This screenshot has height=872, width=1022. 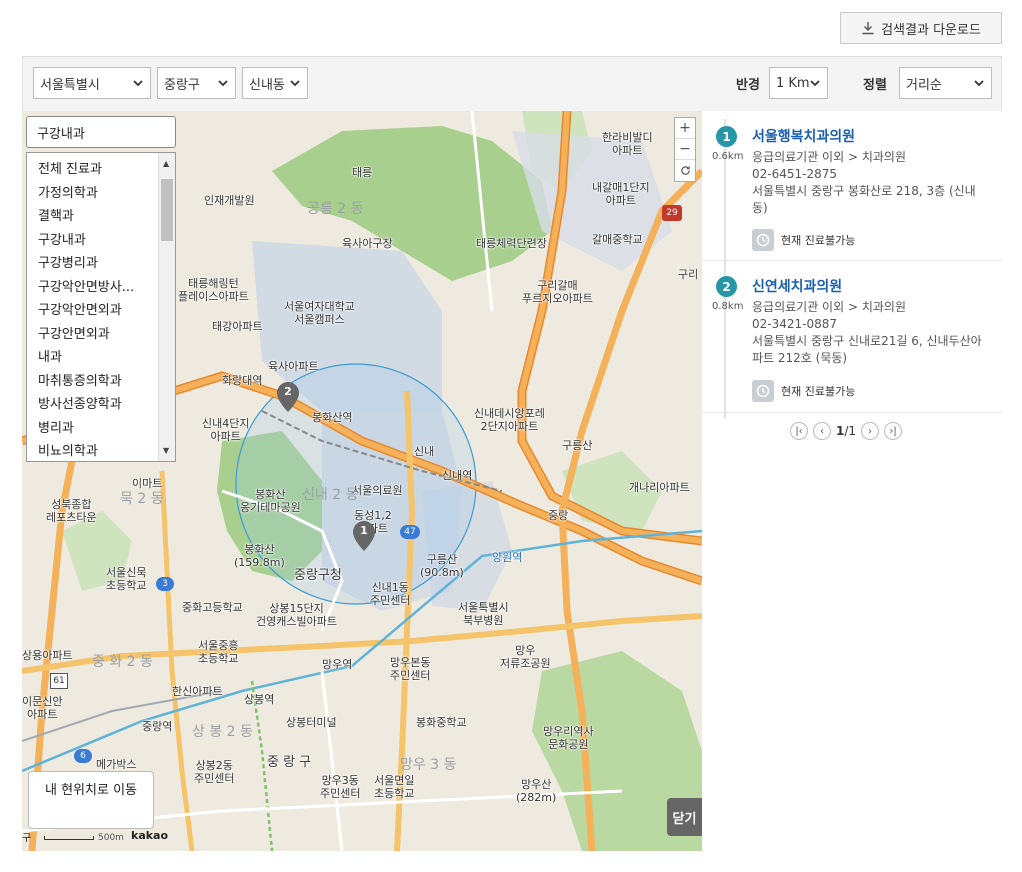 I want to click on map-label: 중 화 2 동, so click(x=122, y=662).